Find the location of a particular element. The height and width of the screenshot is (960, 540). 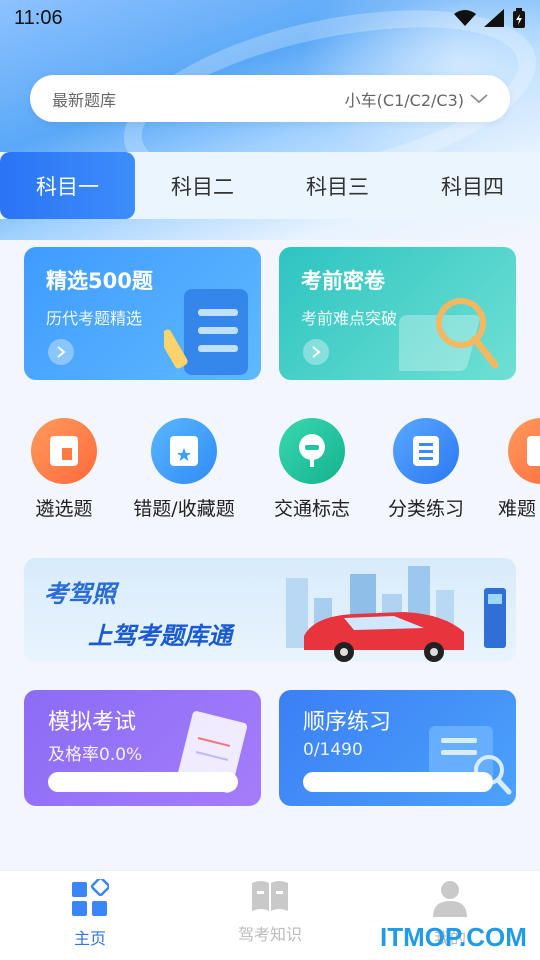

question-bank-selector: 最新题库 小车(C1/C2/C3) is located at coordinates (270, 98).